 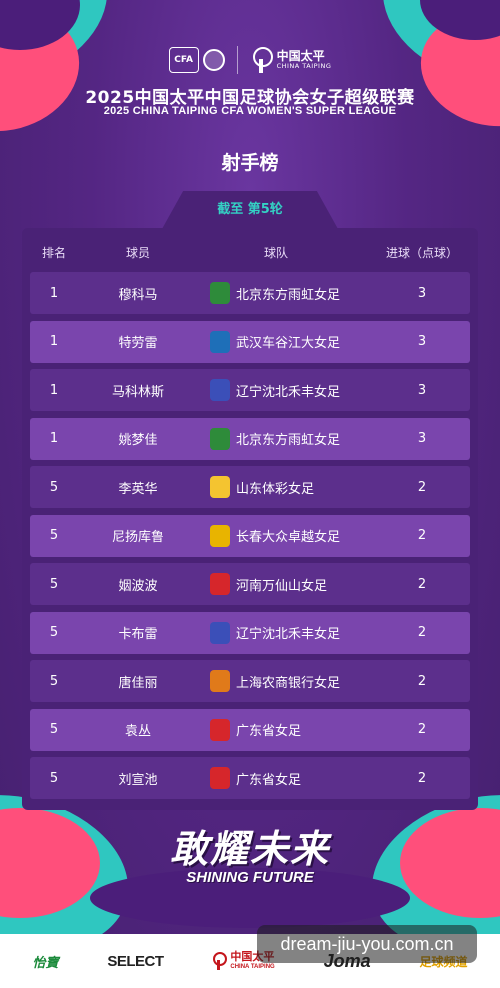 What do you see at coordinates (252, 966) in the screenshot?
I see `sponsor-ct-en: CHINA TAIPING` at bounding box center [252, 966].